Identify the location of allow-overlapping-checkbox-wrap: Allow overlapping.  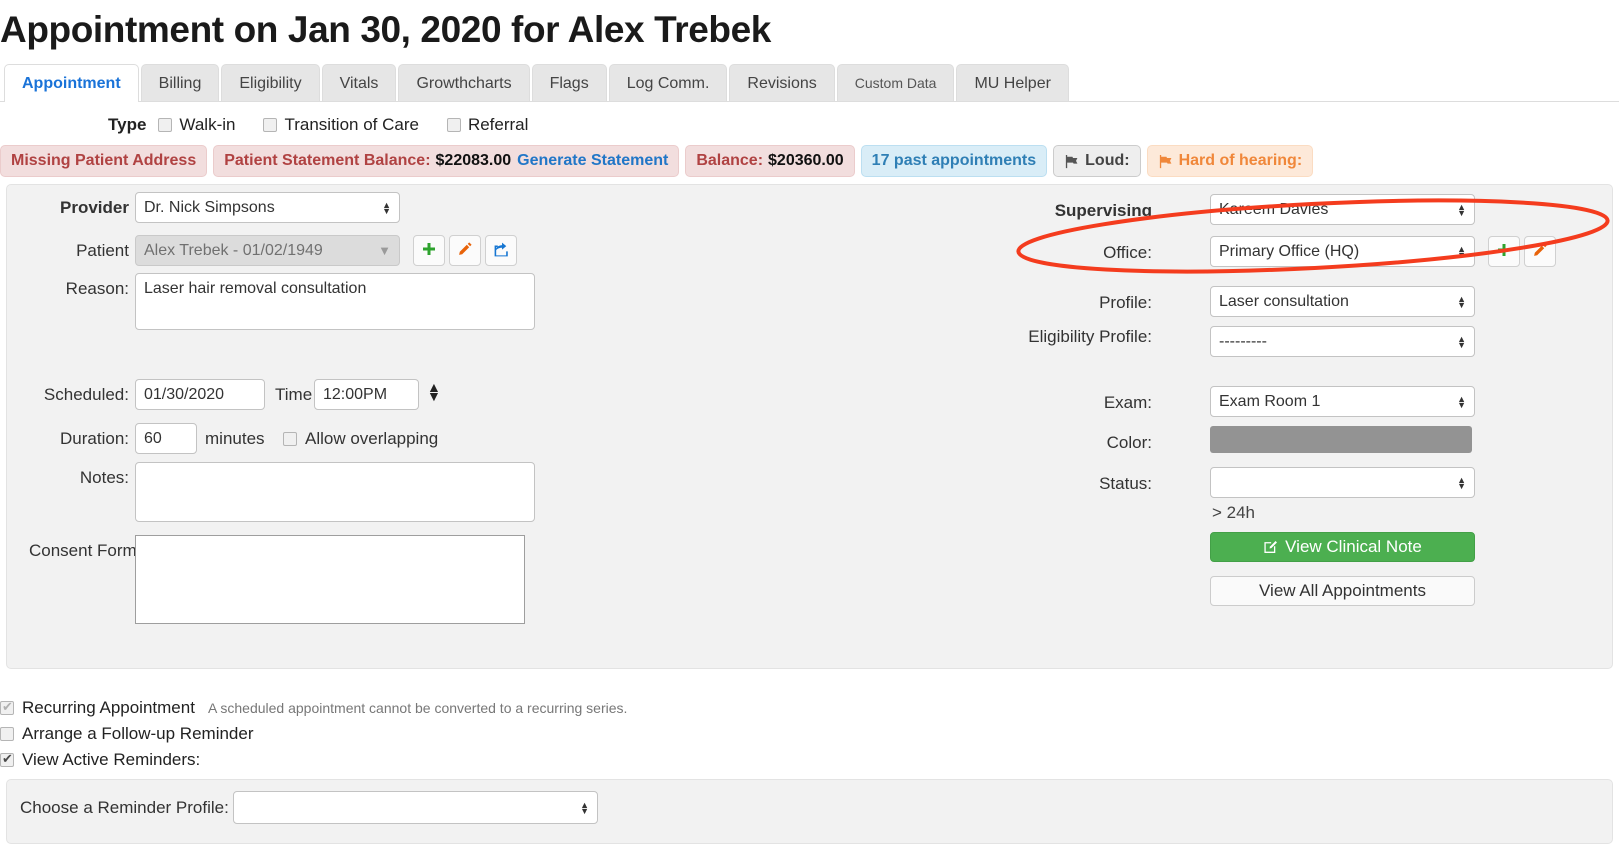
(360, 439).